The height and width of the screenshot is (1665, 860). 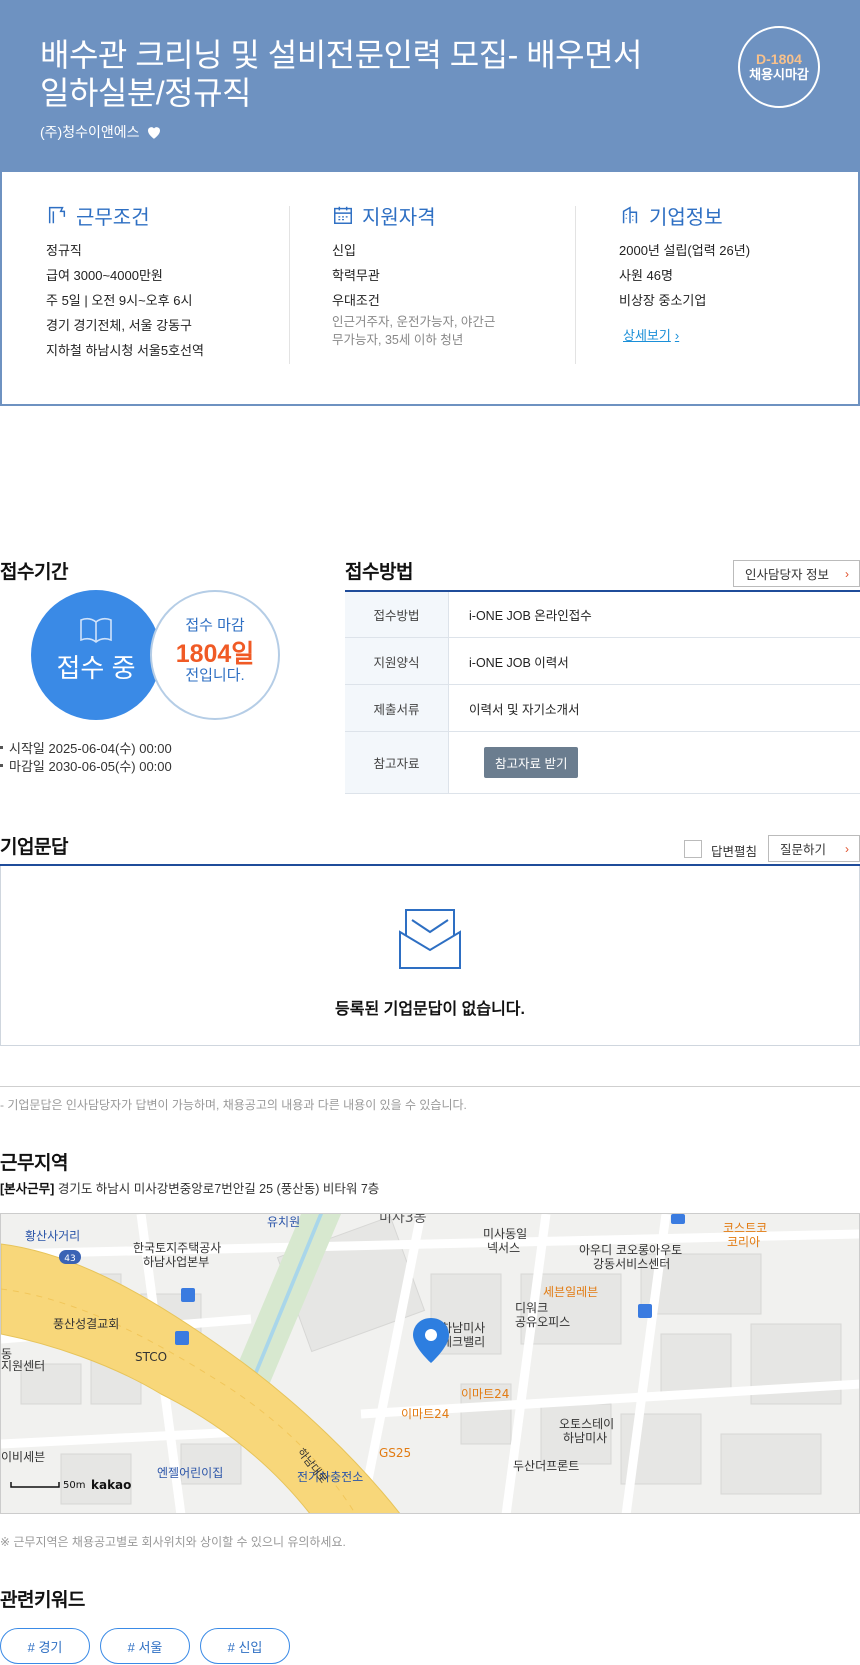 What do you see at coordinates (686, 217) in the screenshot?
I see `company-info-title: 기업정보` at bounding box center [686, 217].